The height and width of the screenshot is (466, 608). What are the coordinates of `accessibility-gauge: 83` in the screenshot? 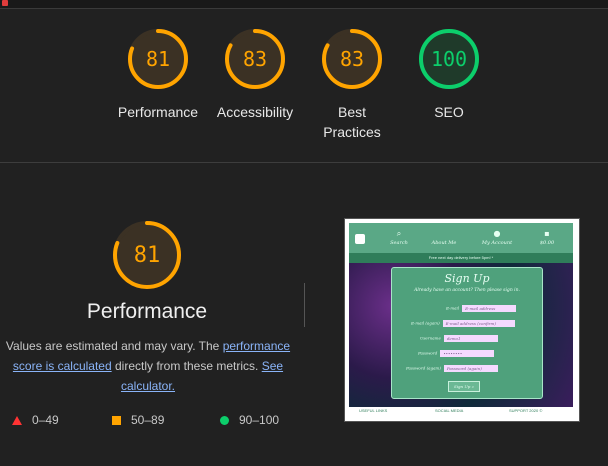 It's located at (255, 59).